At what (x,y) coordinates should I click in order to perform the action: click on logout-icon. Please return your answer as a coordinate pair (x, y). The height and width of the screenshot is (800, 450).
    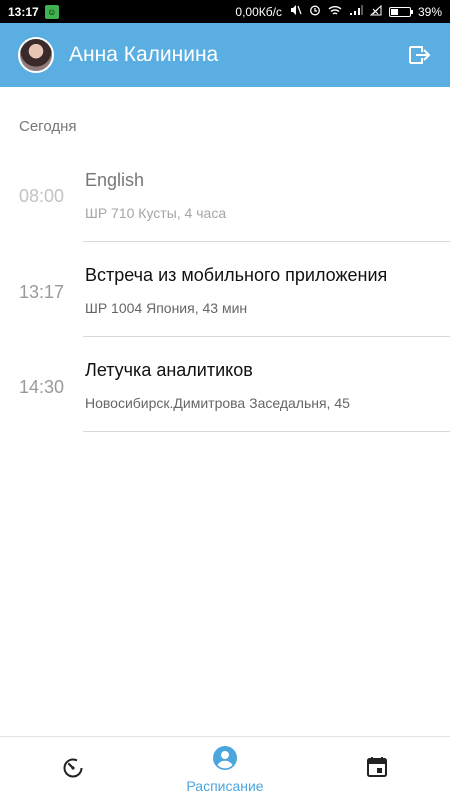
    Looking at the image, I should click on (419, 55).